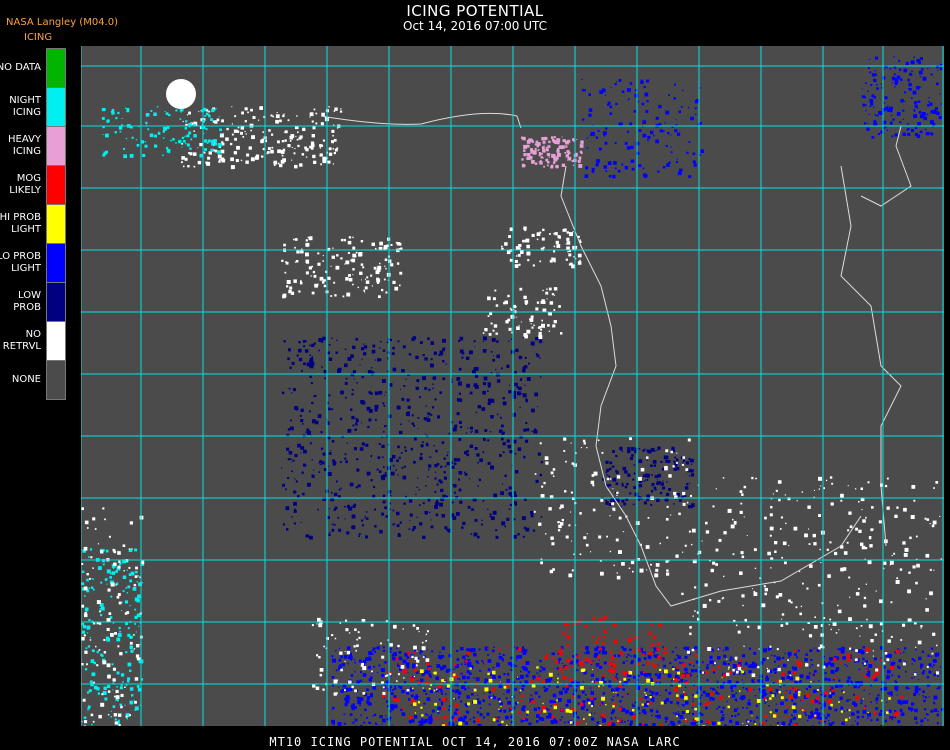  I want to click on legend-label: HI PROB LIGHT, so click(20, 223).